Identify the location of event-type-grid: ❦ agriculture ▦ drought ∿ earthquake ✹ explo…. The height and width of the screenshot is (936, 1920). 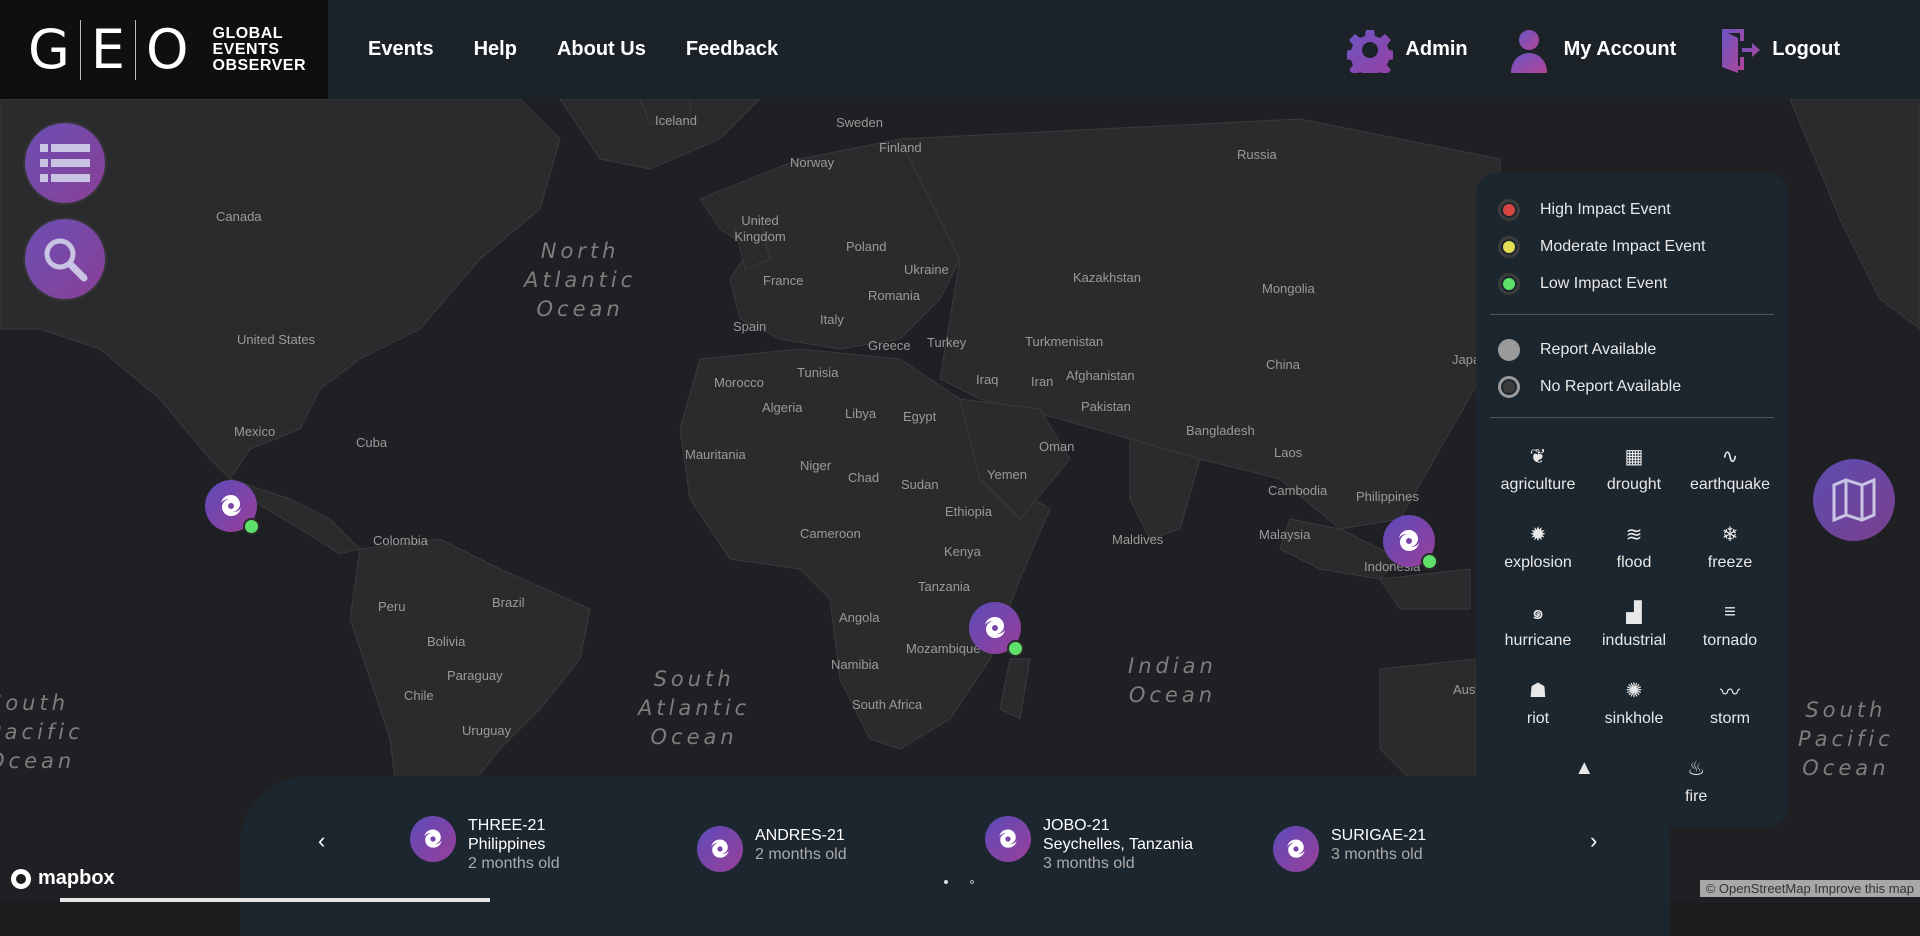
(1632, 588).